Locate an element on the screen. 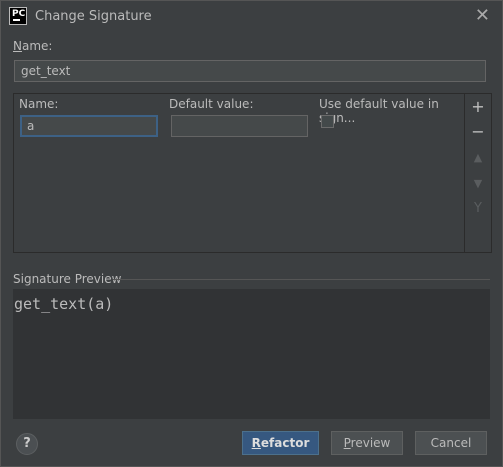 The image size is (503, 467). add-icon: + is located at coordinates (478, 107).